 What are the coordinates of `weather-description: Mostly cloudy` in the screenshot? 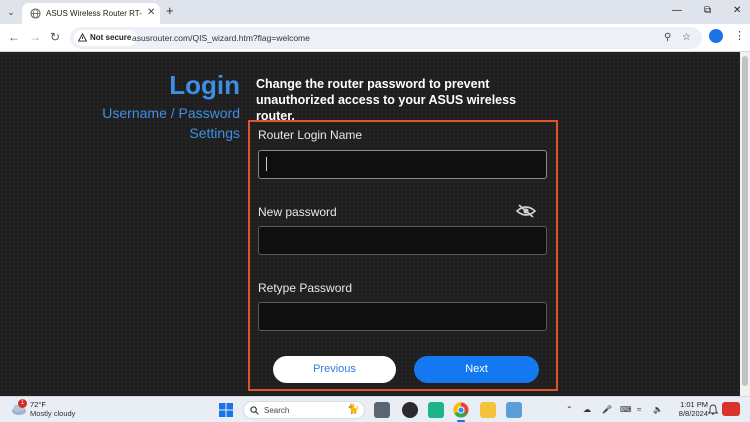 It's located at (52, 413).